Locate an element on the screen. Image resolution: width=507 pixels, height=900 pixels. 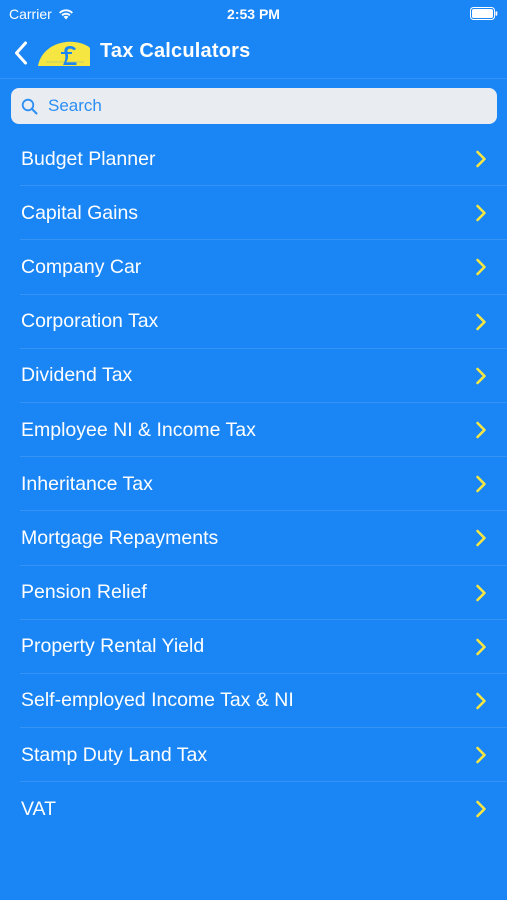
navigation-bar: Tax Calculators is located at coordinates (253, 53).